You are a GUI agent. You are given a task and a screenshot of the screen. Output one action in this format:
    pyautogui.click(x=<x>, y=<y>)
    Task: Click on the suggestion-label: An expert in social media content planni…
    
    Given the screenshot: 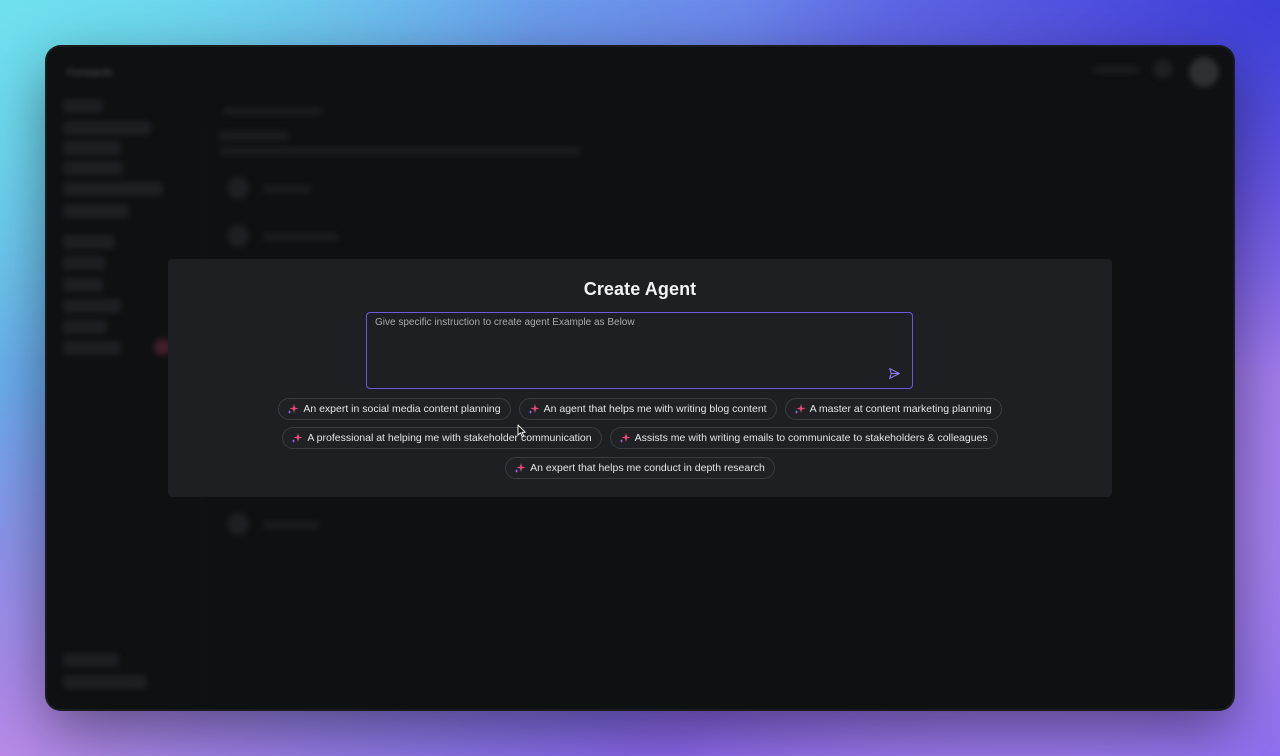 What is the action you would take?
    pyautogui.click(x=402, y=409)
    